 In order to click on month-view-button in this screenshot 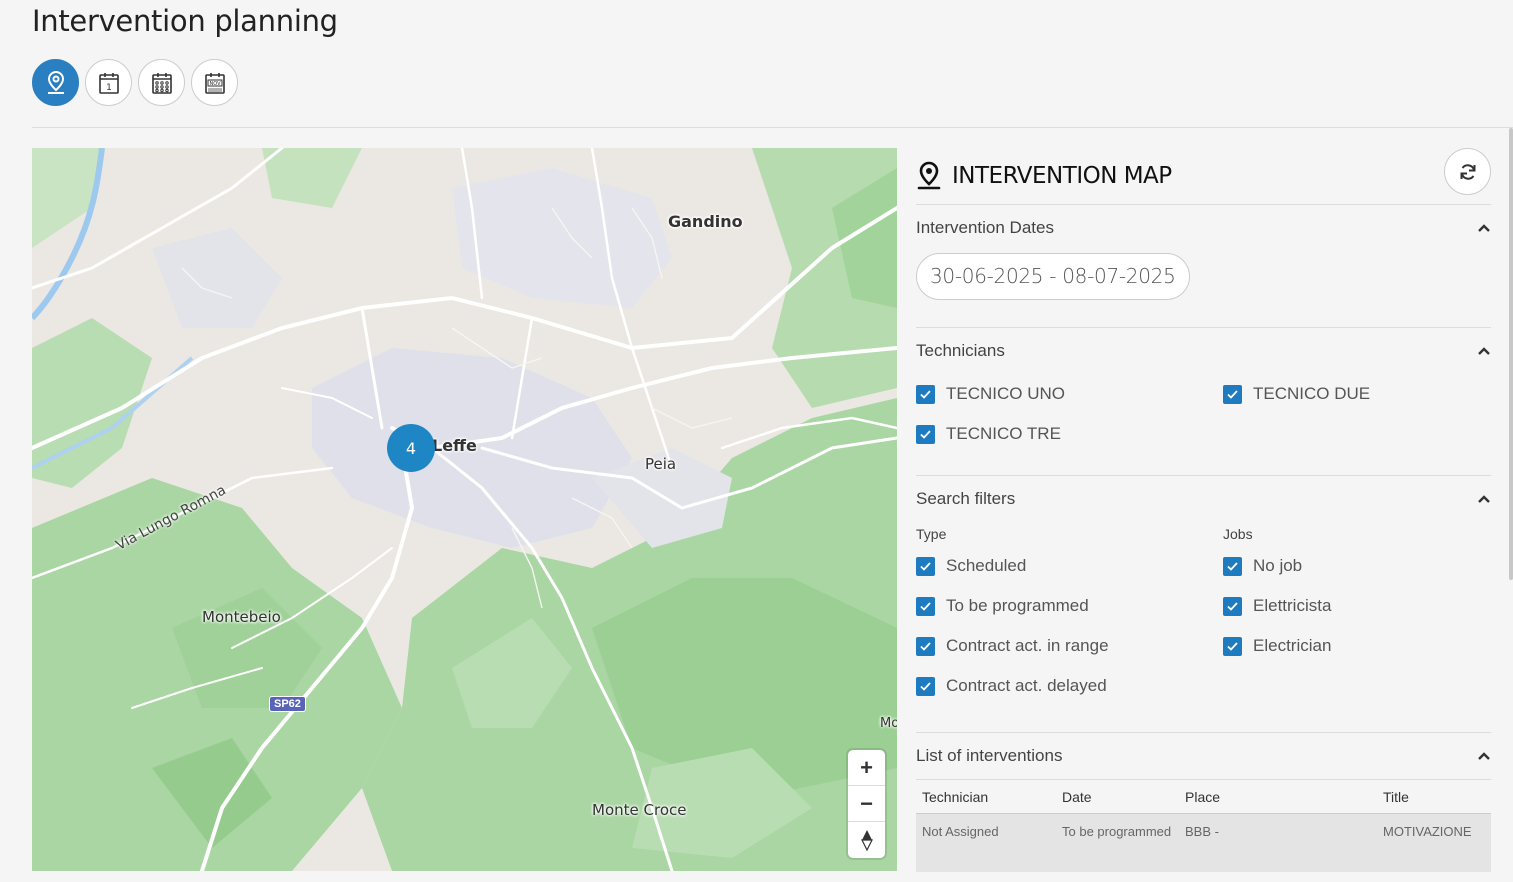, I will do `click(161, 82)`.